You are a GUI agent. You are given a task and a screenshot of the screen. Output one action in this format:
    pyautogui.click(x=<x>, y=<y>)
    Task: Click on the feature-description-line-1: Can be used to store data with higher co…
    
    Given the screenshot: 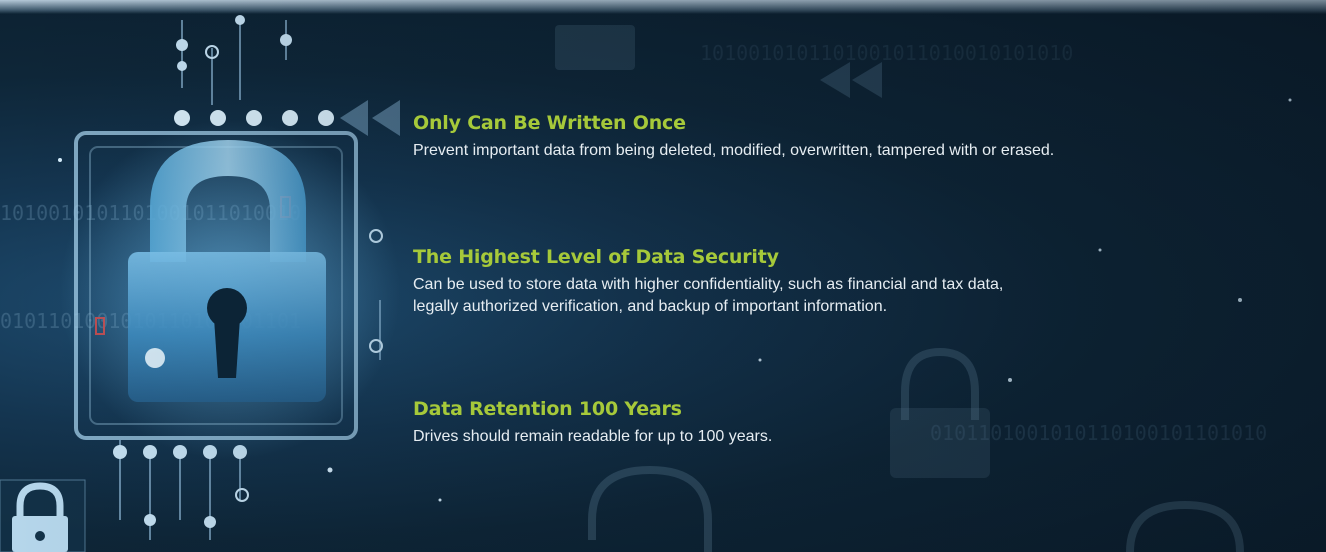 What is the action you would take?
    pyautogui.click(x=708, y=284)
    